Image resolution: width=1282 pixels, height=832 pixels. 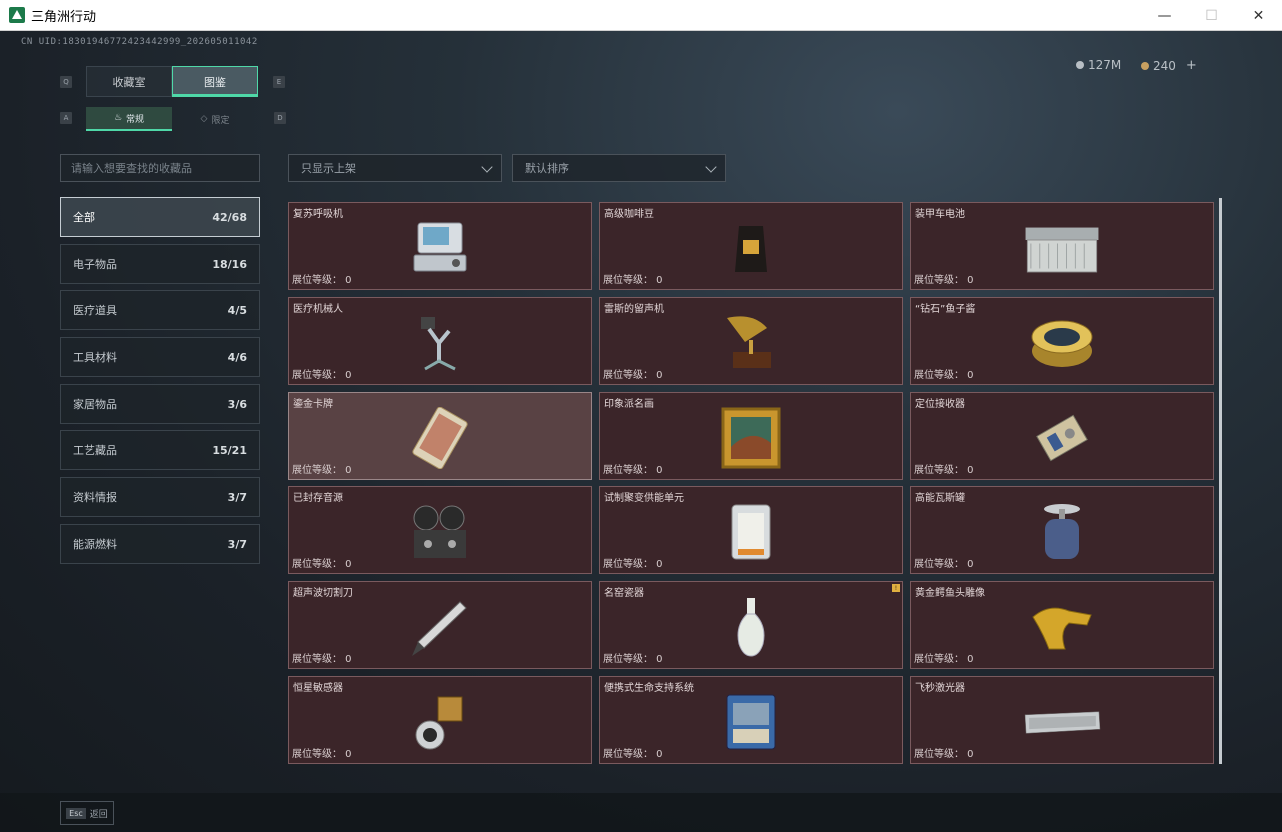 What do you see at coordinates (440, 625) in the screenshot?
I see `item-card: 超声波切割刀 展位等级： 0` at bounding box center [440, 625].